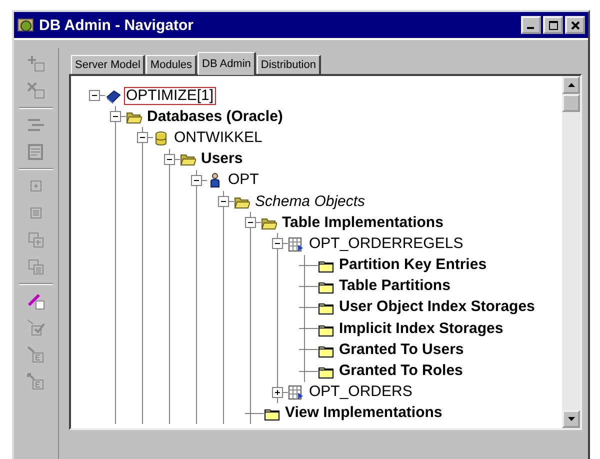 This screenshot has width=600, height=459. What do you see at coordinates (437, 307) in the screenshot?
I see `tree-item: User Object Index Storages` at bounding box center [437, 307].